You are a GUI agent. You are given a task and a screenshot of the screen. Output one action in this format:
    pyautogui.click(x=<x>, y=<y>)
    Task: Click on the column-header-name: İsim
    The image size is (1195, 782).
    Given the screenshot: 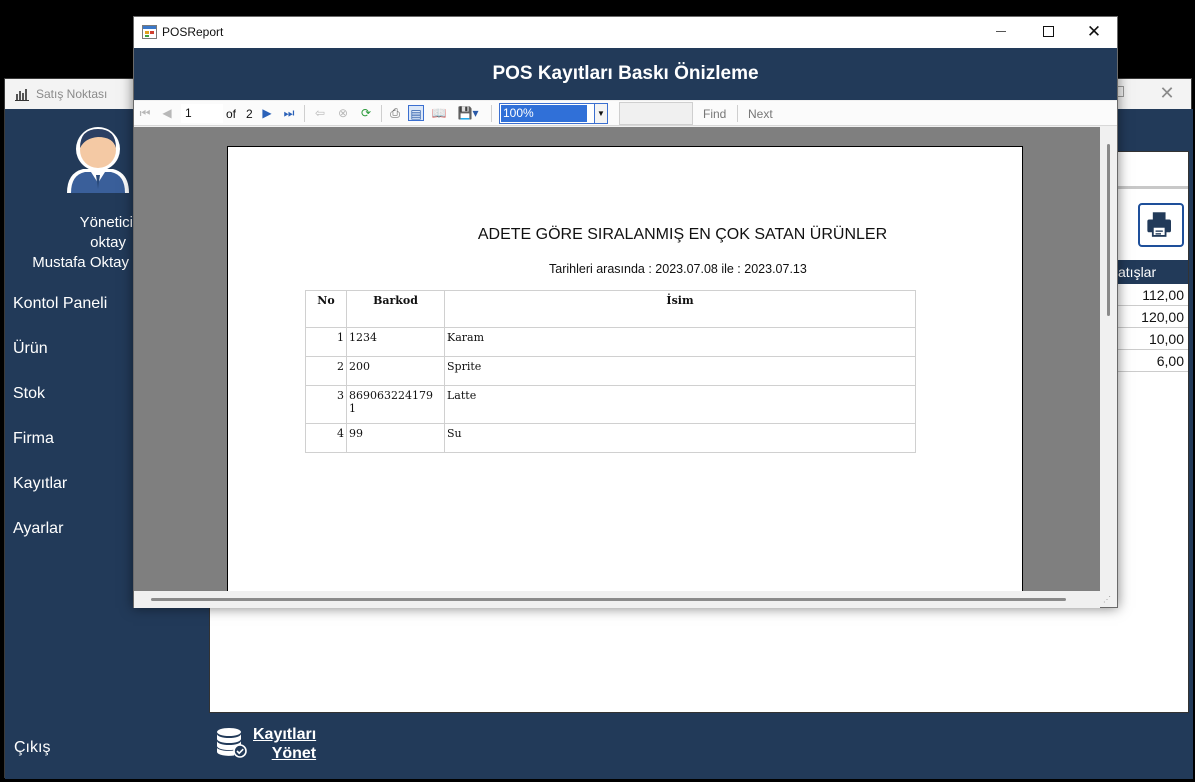 What is the action you would take?
    pyautogui.click(x=680, y=309)
    